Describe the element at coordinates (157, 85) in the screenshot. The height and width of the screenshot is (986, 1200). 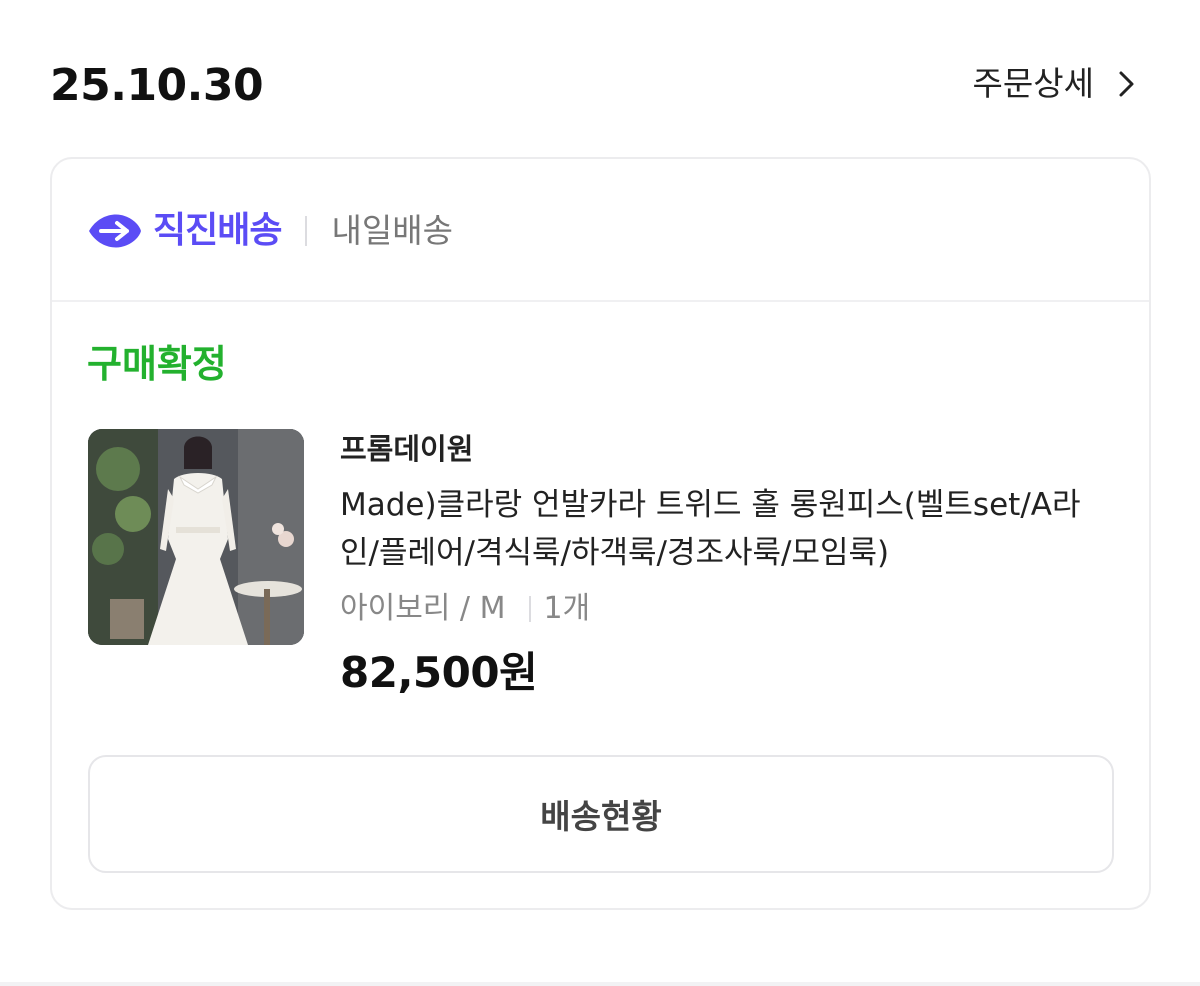
I see `order-date: 25.10.30` at that location.